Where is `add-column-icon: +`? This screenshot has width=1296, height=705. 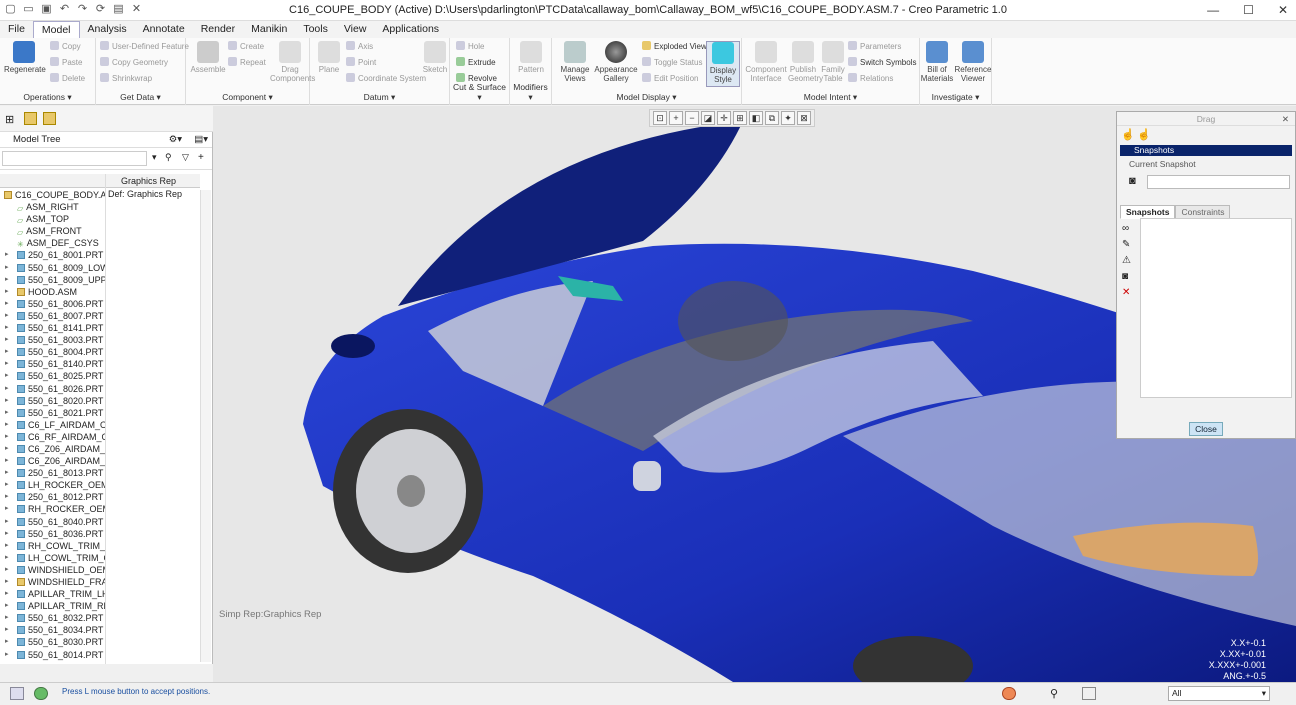 add-column-icon: + is located at coordinates (201, 157).